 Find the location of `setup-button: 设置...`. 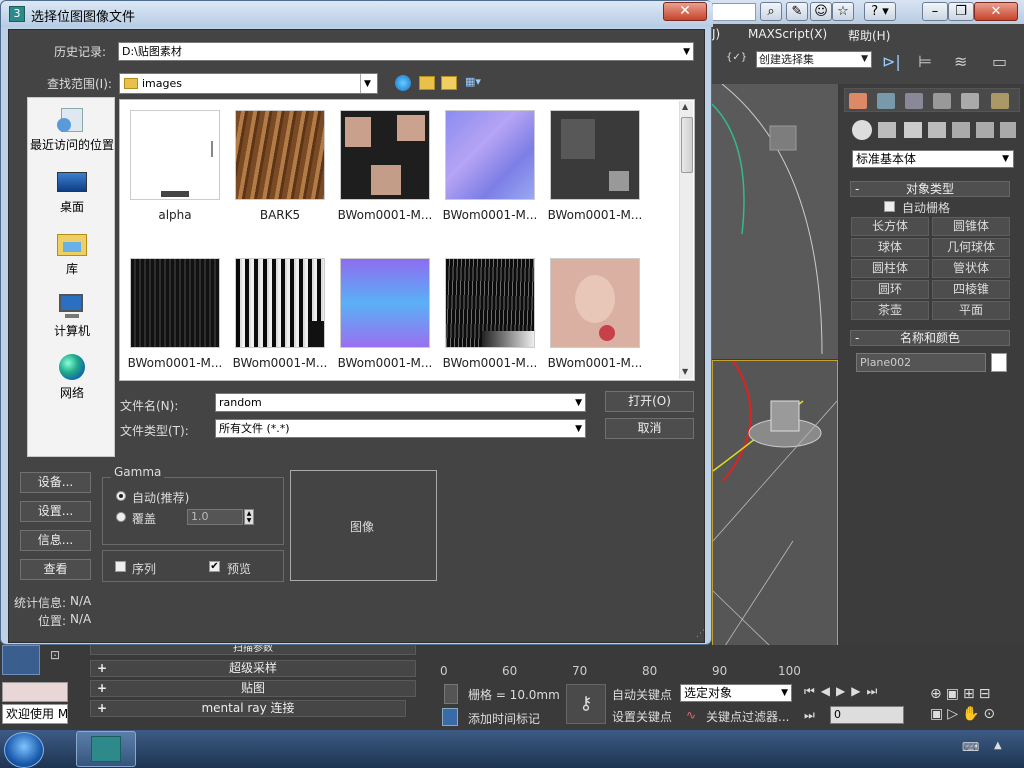

setup-button: 设置... is located at coordinates (55, 511).